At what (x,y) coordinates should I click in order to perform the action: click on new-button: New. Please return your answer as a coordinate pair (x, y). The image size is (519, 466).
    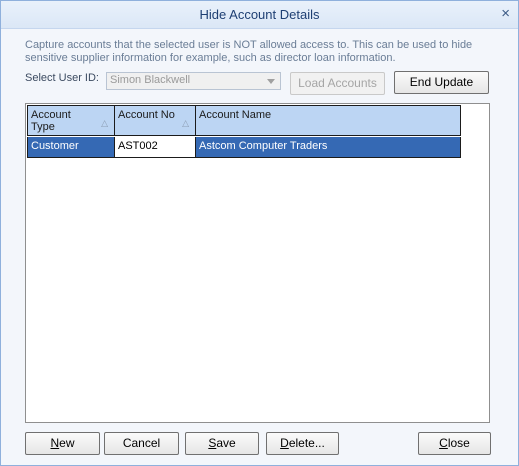
    Looking at the image, I should click on (62, 443).